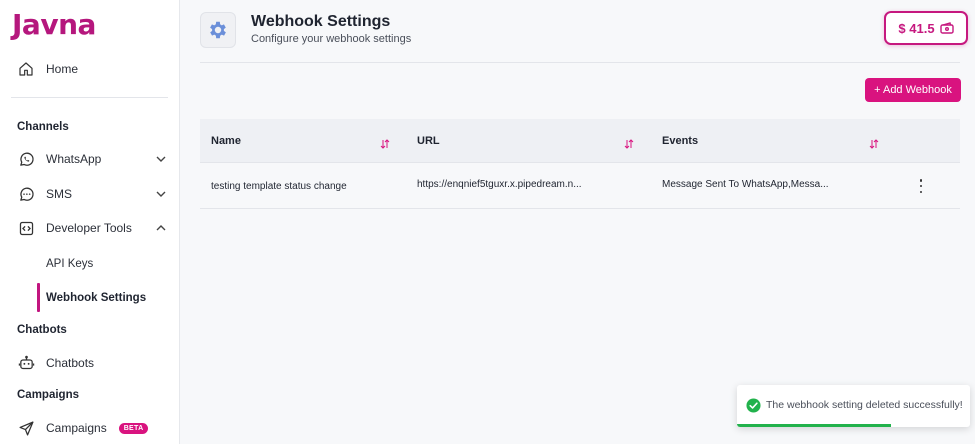 Image resolution: width=975 pixels, height=444 pixels. Describe the element at coordinates (26, 159) in the screenshot. I see `whatsapp-icon` at that location.